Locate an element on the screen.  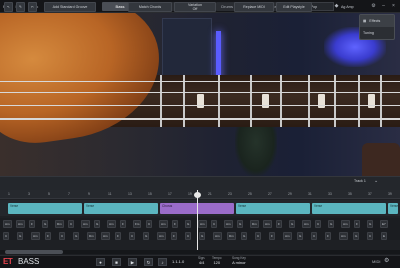
effects-item: ▦ Effects is located at coordinates (377, 21).